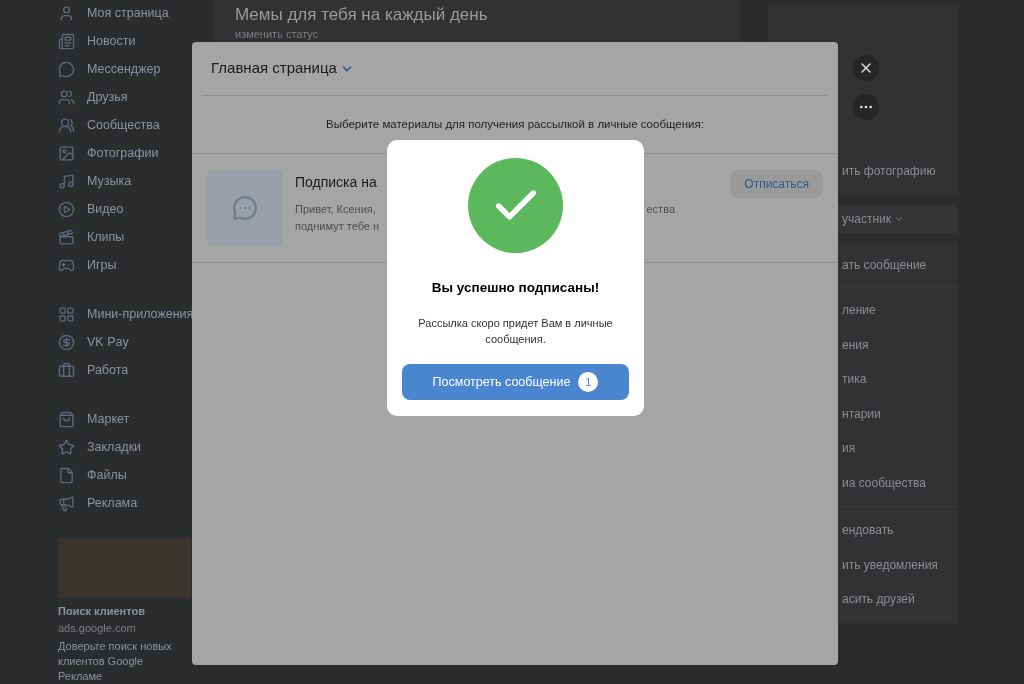 This screenshot has height=684, width=1024. Describe the element at coordinates (66, 125) in the screenshot. I see `group-icon` at that location.